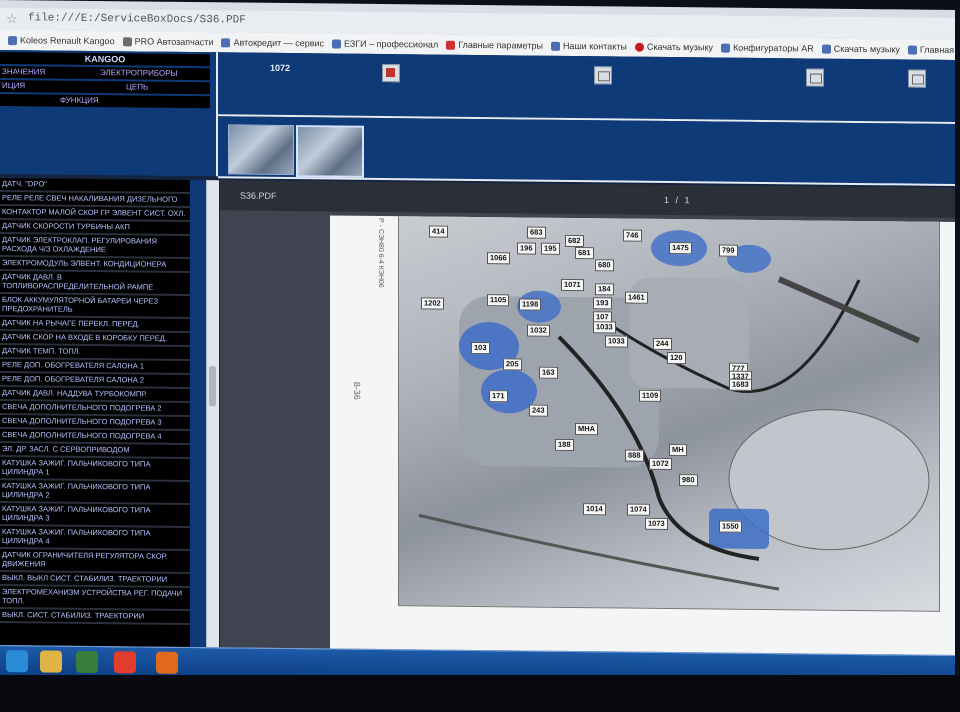 Image resolution: width=960 pixels, height=712 pixels. Describe the element at coordinates (676, 358) in the screenshot. I see `callout-label: 120` at that location.